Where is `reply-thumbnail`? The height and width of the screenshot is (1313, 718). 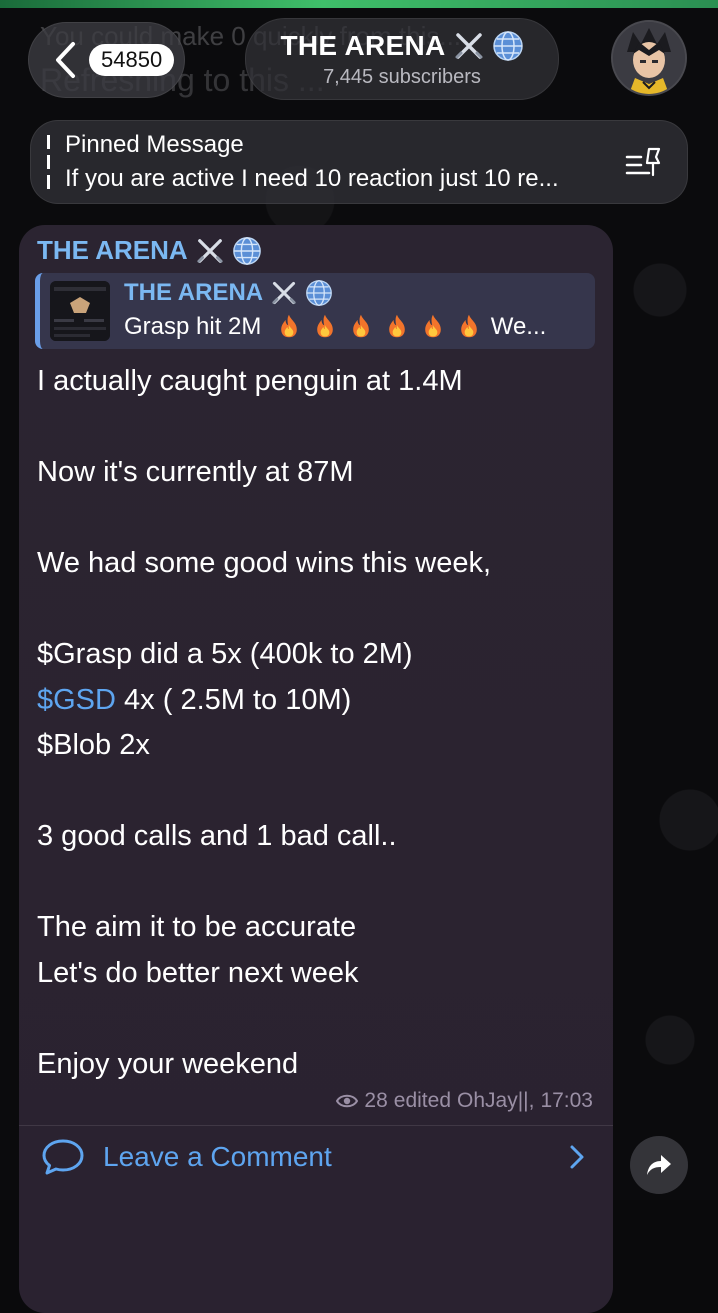
reply-thumbnail is located at coordinates (80, 311).